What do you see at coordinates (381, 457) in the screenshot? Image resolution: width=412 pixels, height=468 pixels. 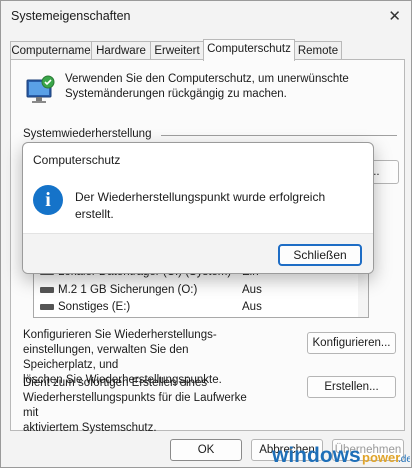 I see `logo-text-power: power` at bounding box center [381, 457].